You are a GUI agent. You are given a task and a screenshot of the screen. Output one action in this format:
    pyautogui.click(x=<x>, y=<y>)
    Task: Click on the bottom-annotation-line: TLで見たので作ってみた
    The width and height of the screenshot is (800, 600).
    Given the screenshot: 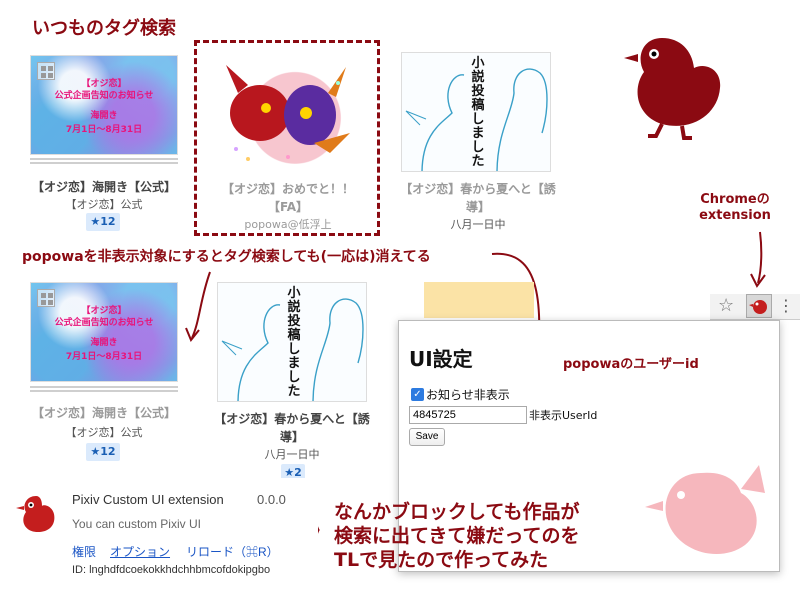 What is the action you would take?
    pyautogui.click(x=441, y=560)
    